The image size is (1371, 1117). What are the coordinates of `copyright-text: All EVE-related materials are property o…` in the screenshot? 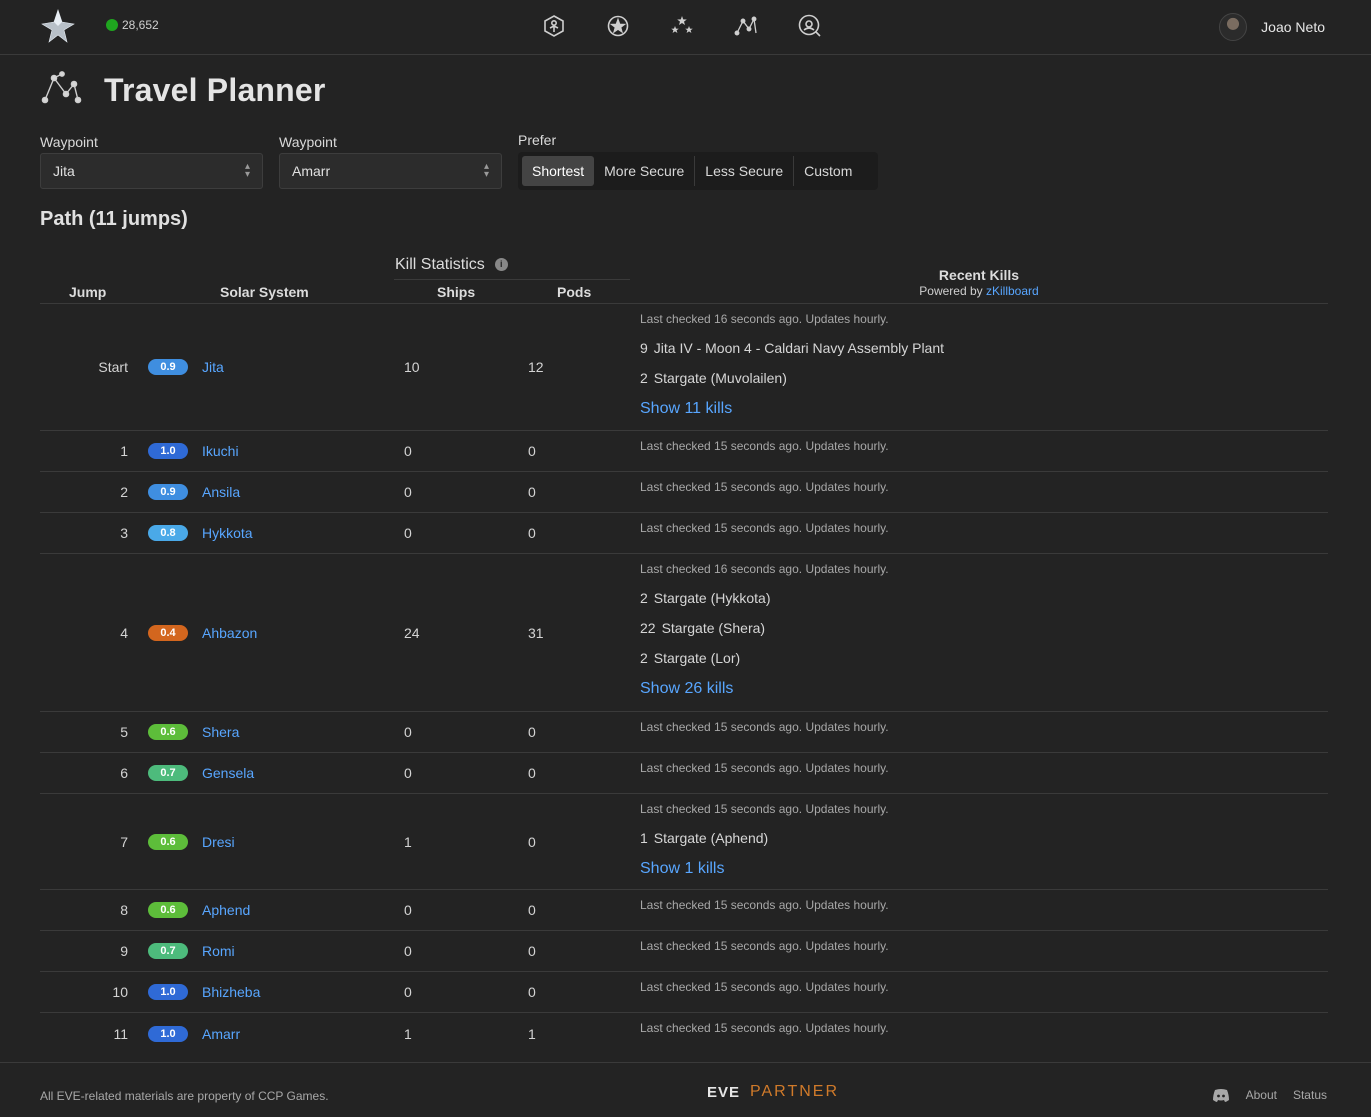 It's located at (184, 1096).